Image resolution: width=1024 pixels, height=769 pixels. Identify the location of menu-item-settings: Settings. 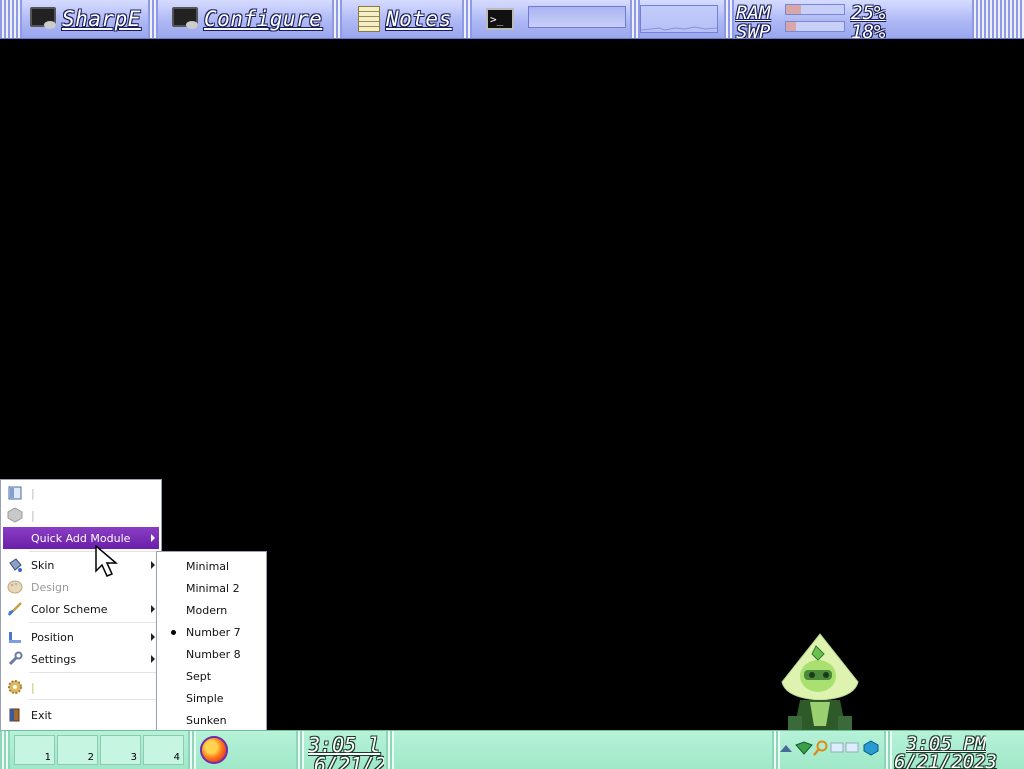
(81, 659).